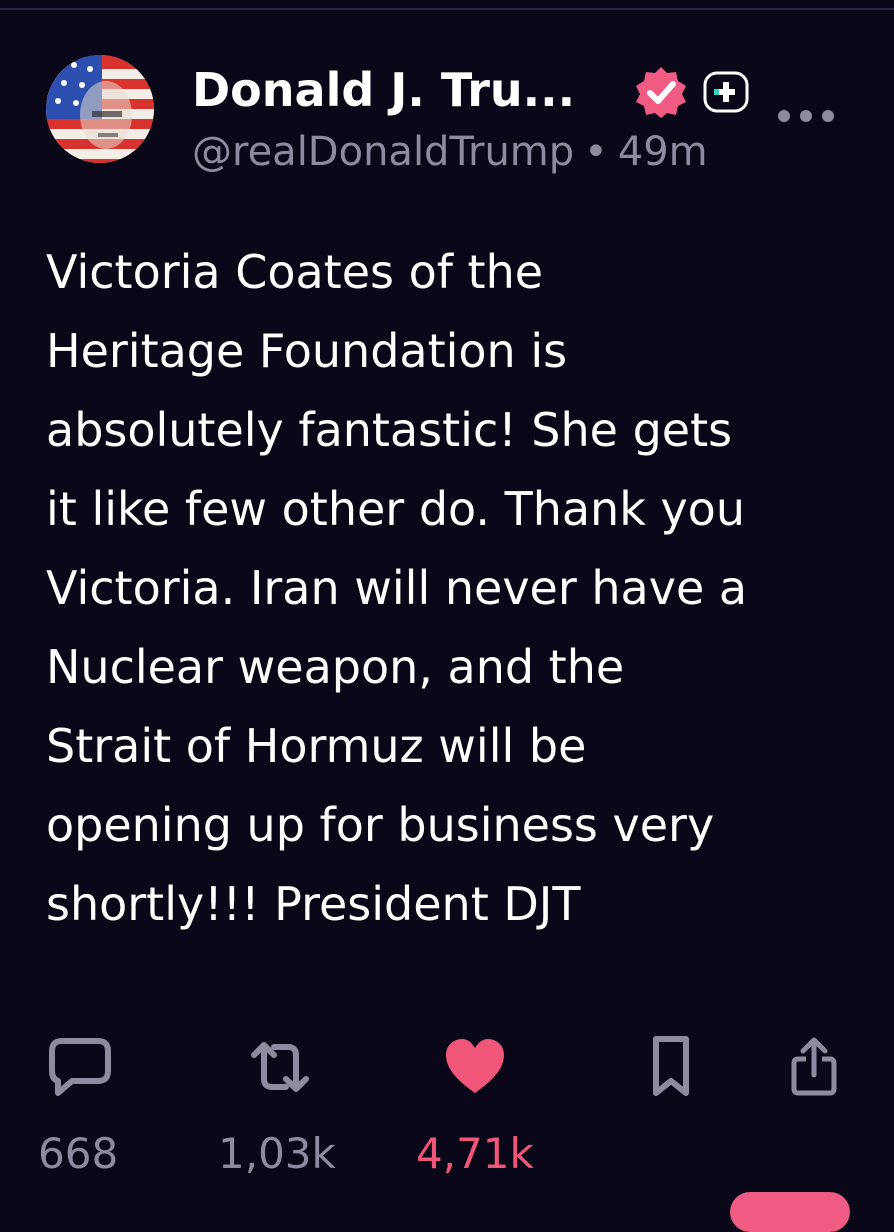 This screenshot has height=1232, width=894. What do you see at coordinates (447, 9) in the screenshot?
I see `top-divider` at bounding box center [447, 9].